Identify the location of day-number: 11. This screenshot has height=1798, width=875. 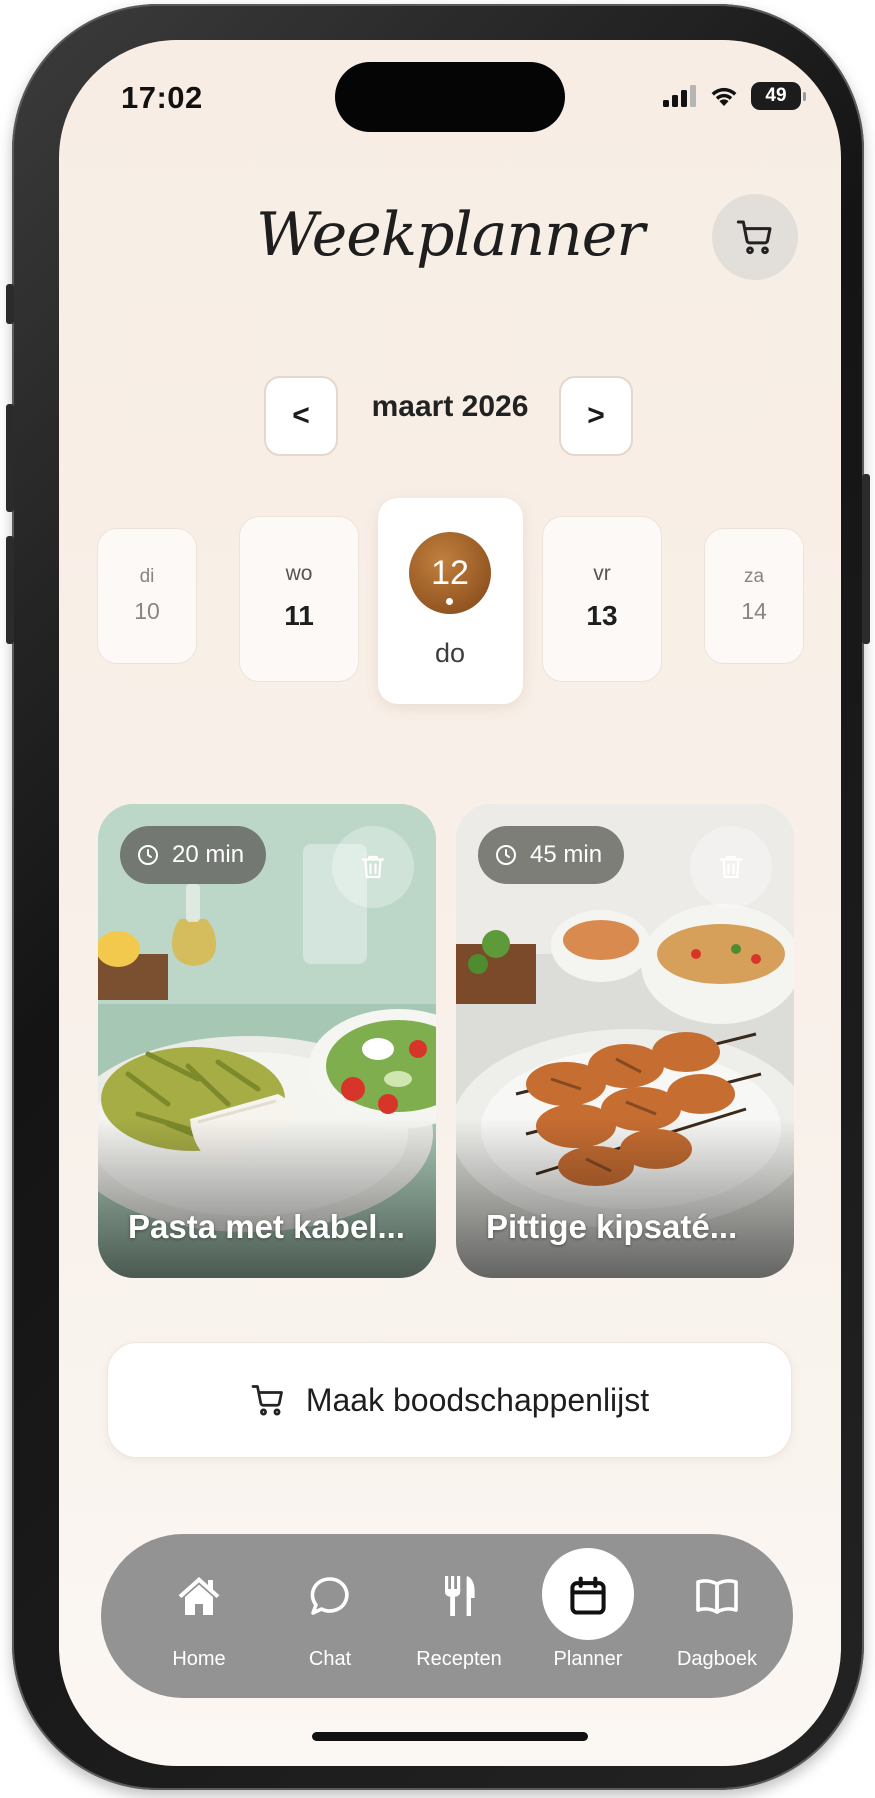
(299, 615).